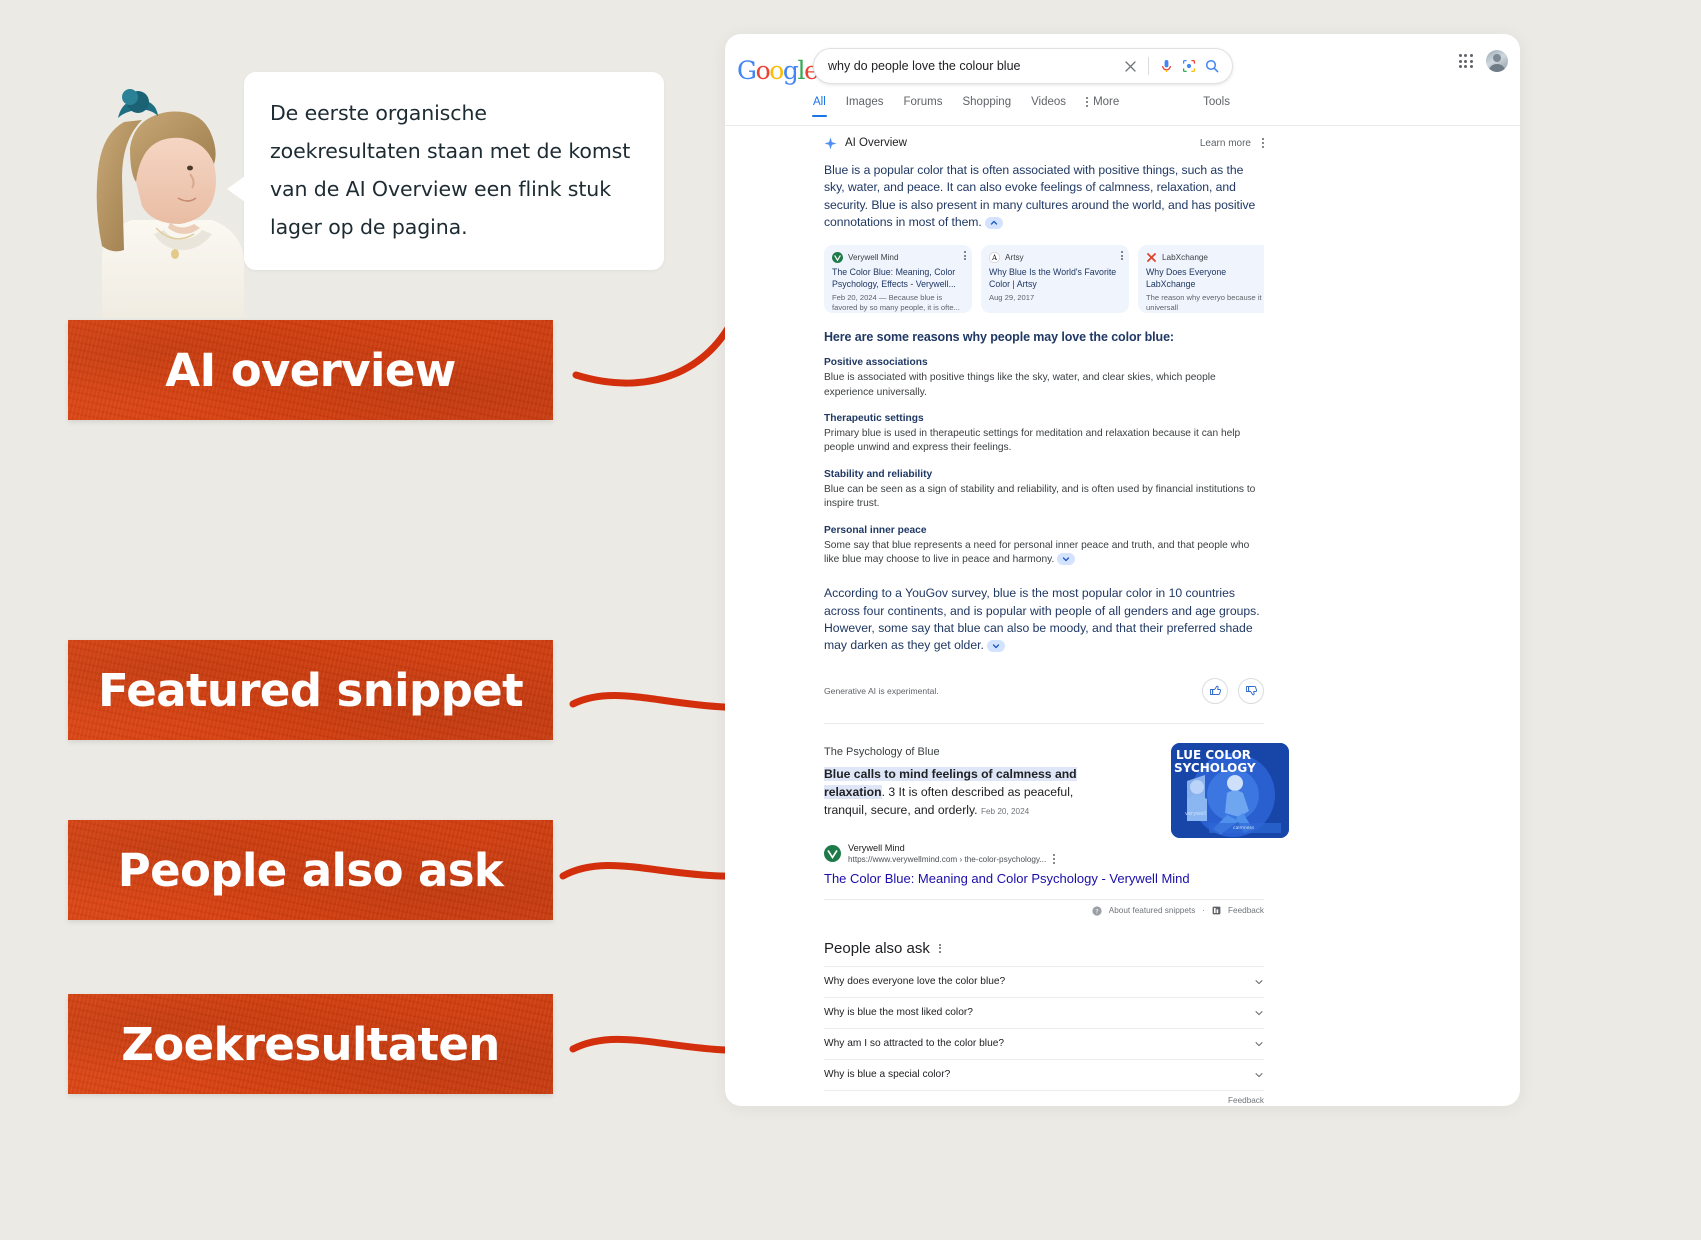 The width and height of the screenshot is (1701, 1240). I want to click on section-title: Stability and reliability, so click(878, 474).